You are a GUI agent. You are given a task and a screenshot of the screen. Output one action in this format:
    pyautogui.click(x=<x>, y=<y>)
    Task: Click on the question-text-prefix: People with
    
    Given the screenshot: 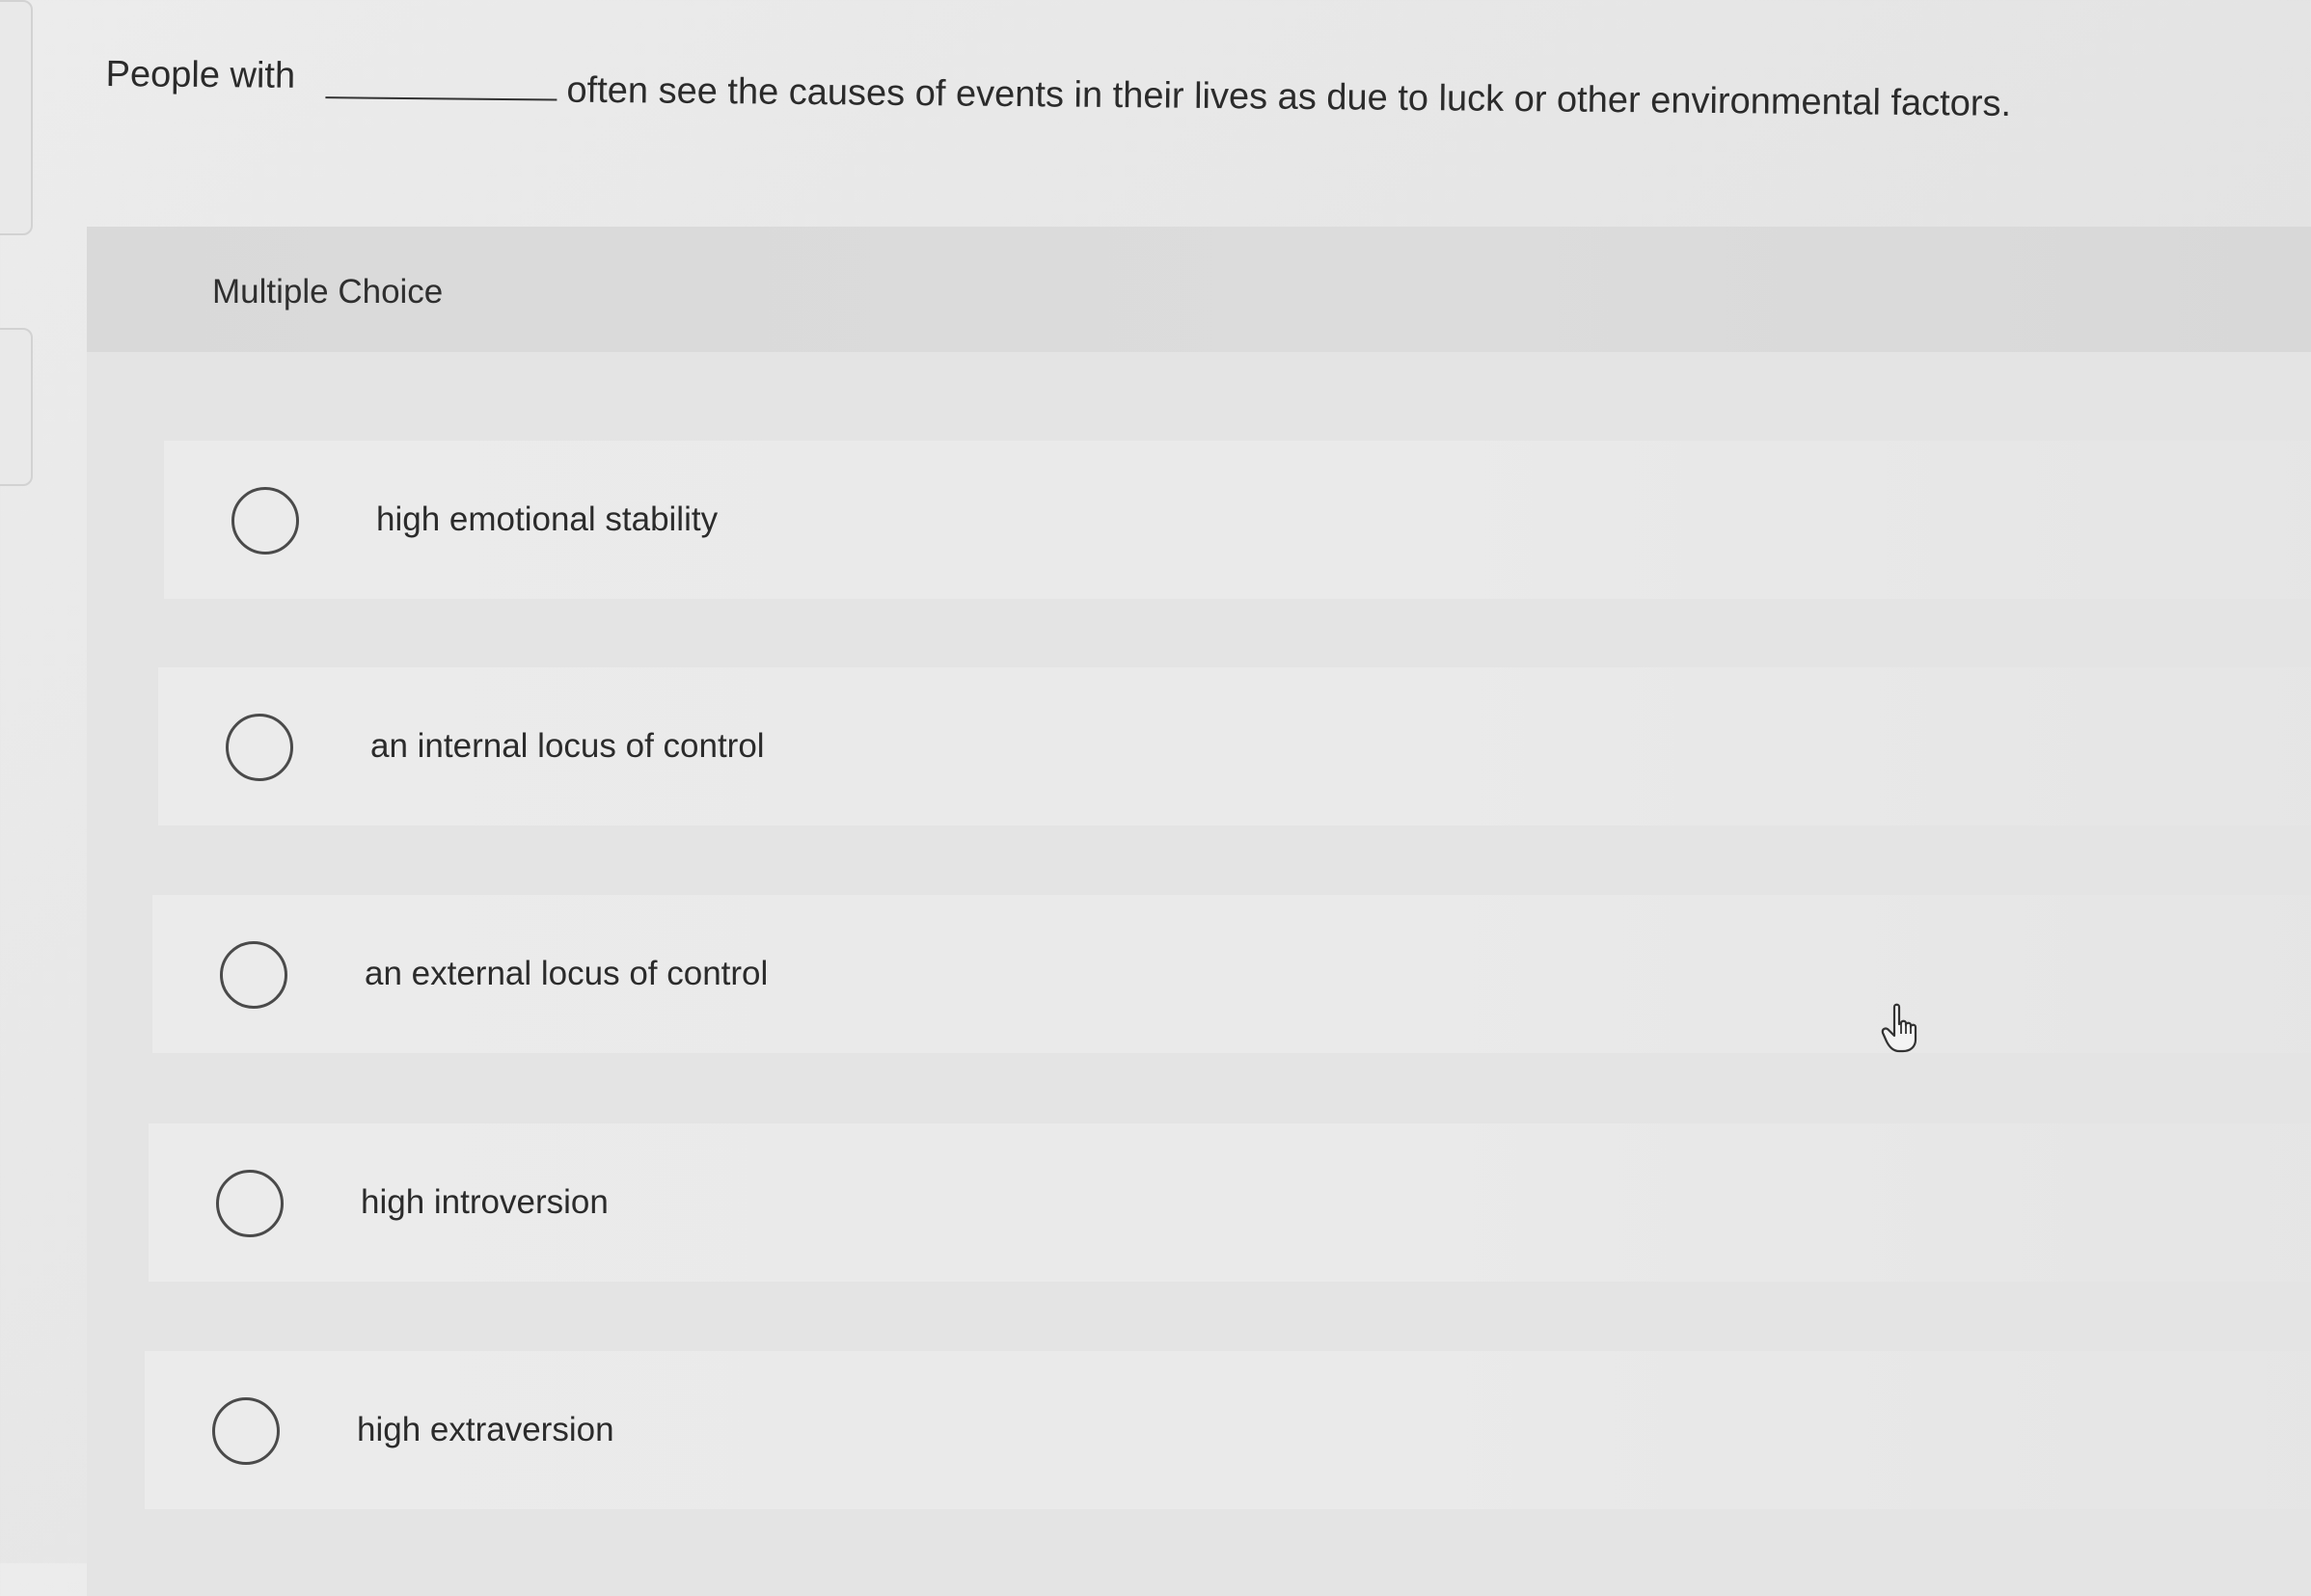 What is the action you would take?
    pyautogui.click(x=201, y=75)
    